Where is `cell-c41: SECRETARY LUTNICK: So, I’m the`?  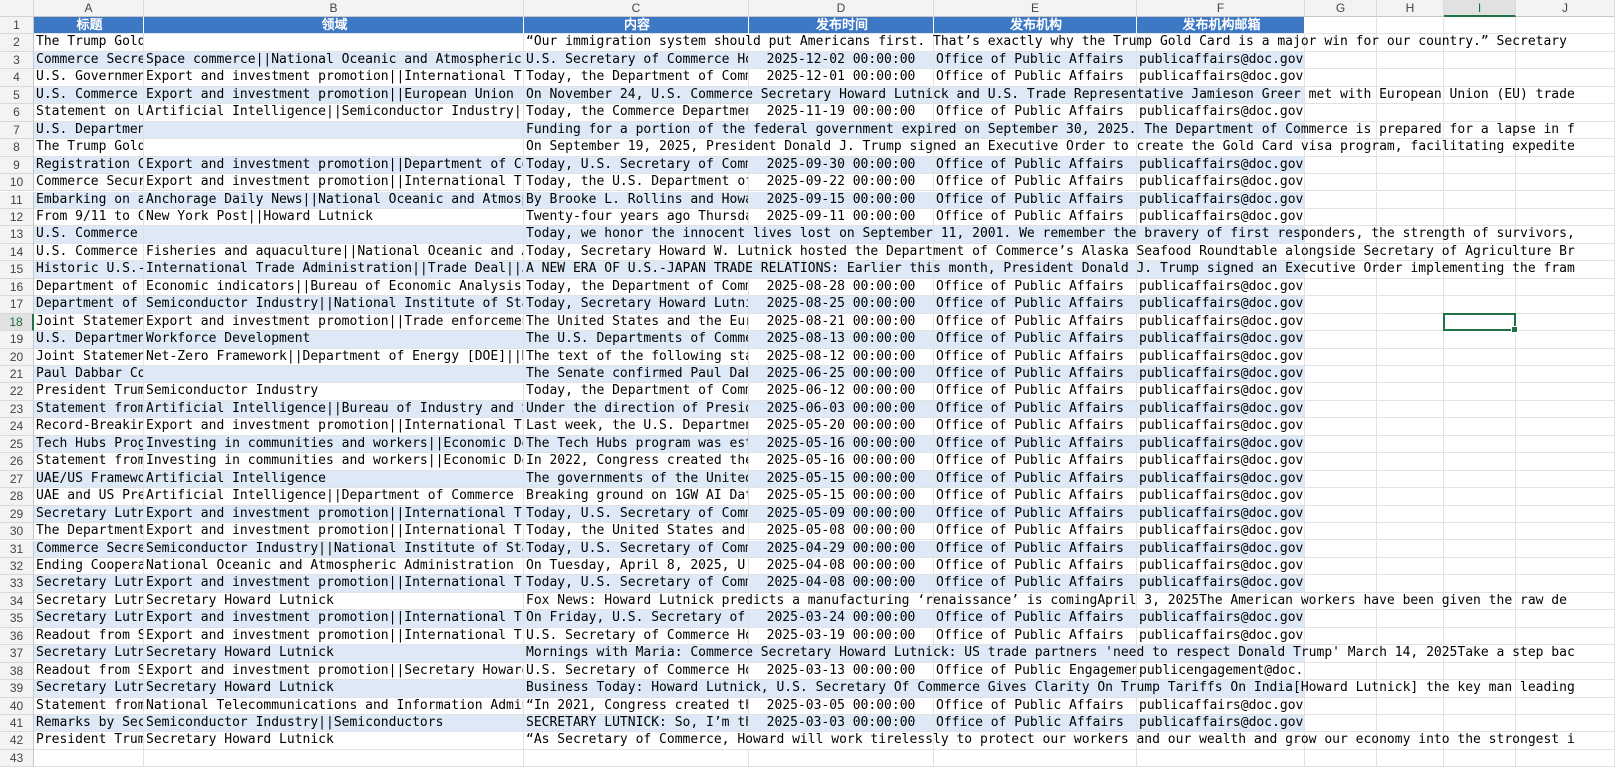 cell-c41: SECRETARY LUTNICK: So, I’m the is located at coordinates (636, 724).